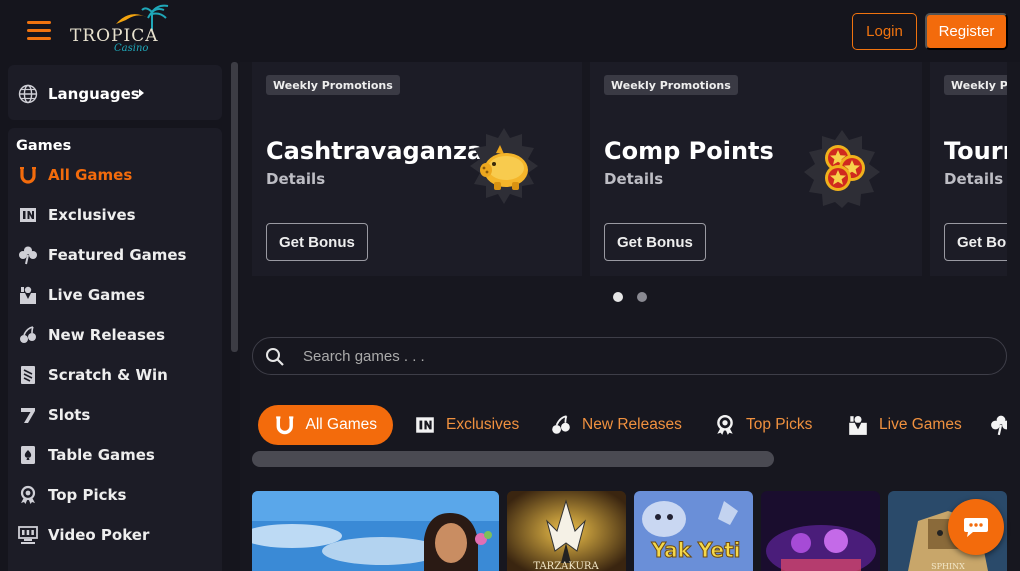 Image resolution: width=1020 pixels, height=571 pixels. I want to click on tab-top-picks: Top Picks, so click(763, 425).